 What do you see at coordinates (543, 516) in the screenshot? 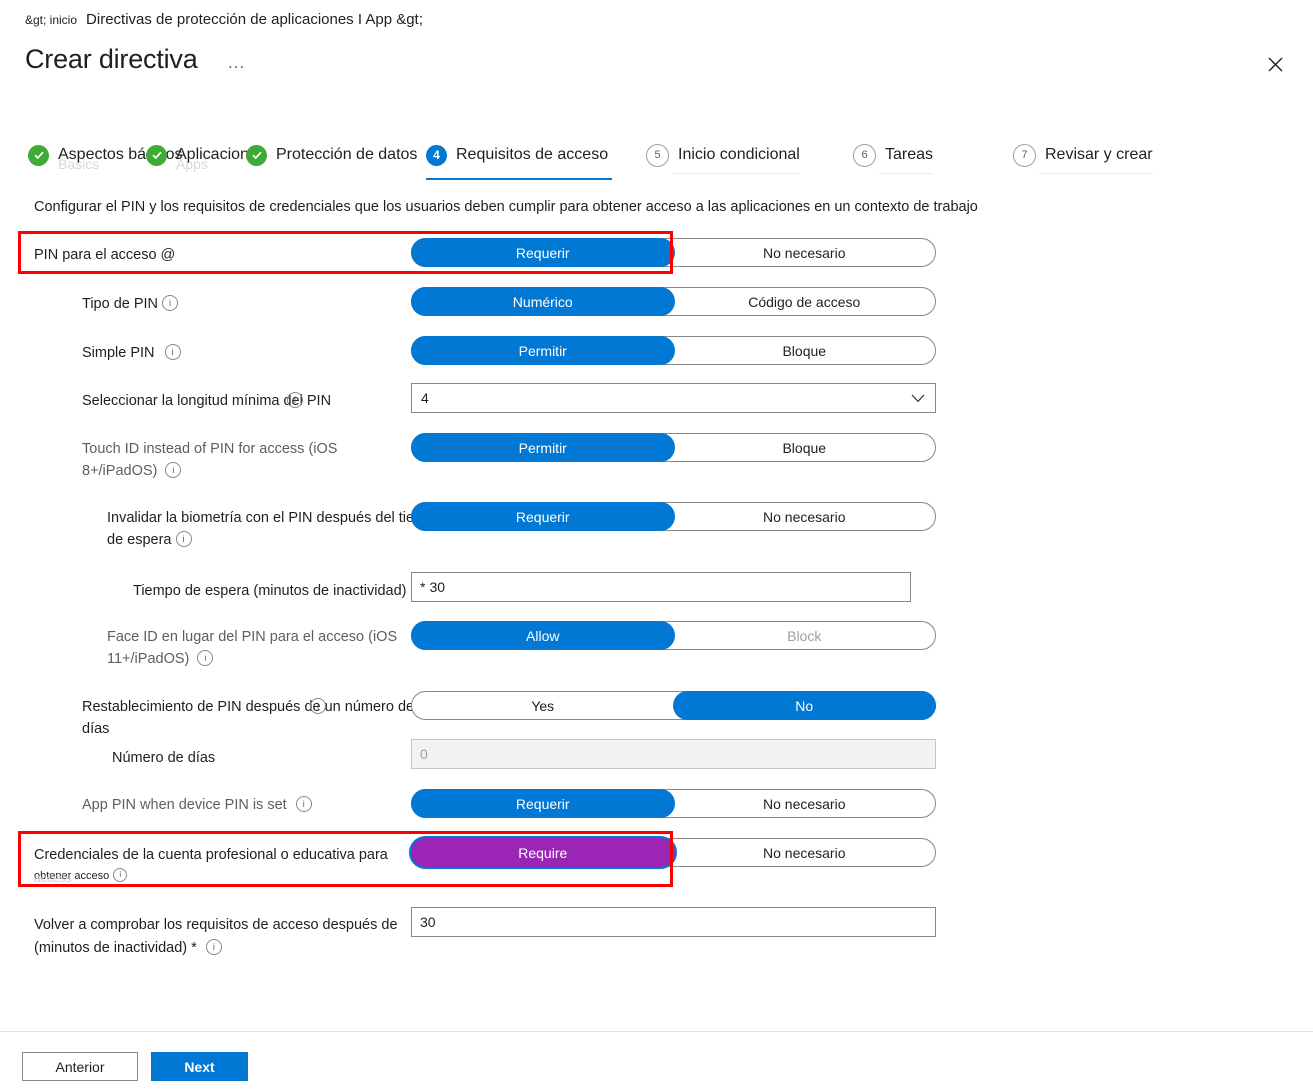
I see `override-biometrics-option-require: Requerir` at bounding box center [543, 516].